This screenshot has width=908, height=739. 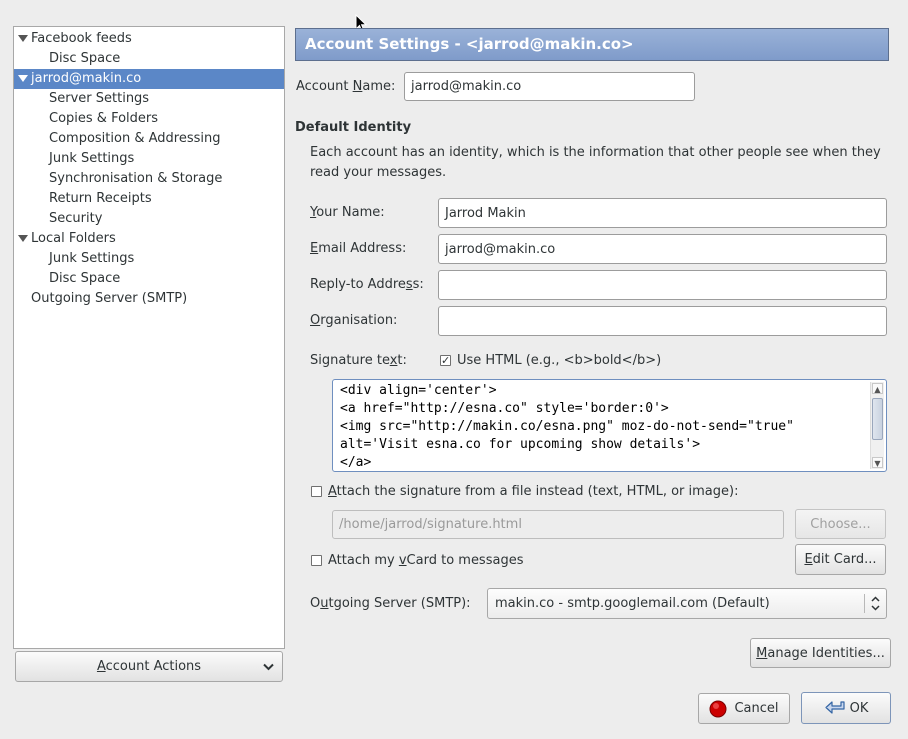 I want to click on email-input: jarrod@makin.co, so click(x=662, y=249).